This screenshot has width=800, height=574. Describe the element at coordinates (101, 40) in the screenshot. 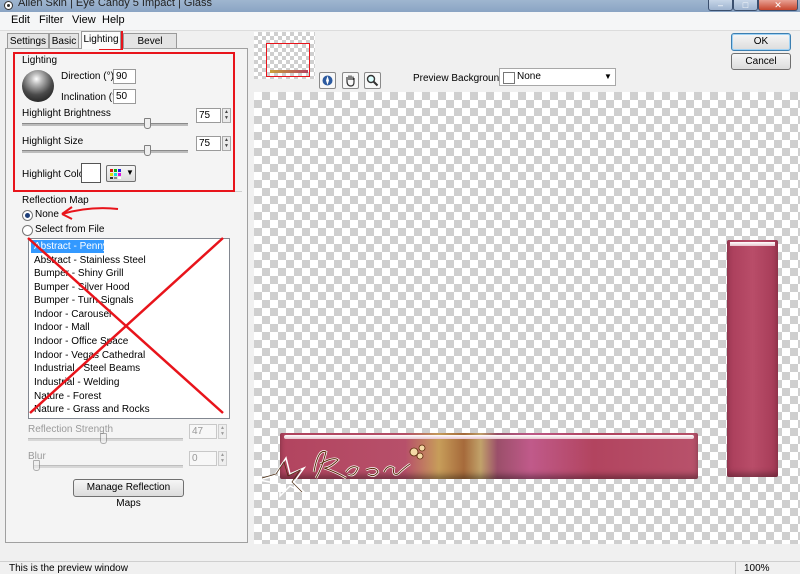

I see `tab-lighting: Lighting` at that location.